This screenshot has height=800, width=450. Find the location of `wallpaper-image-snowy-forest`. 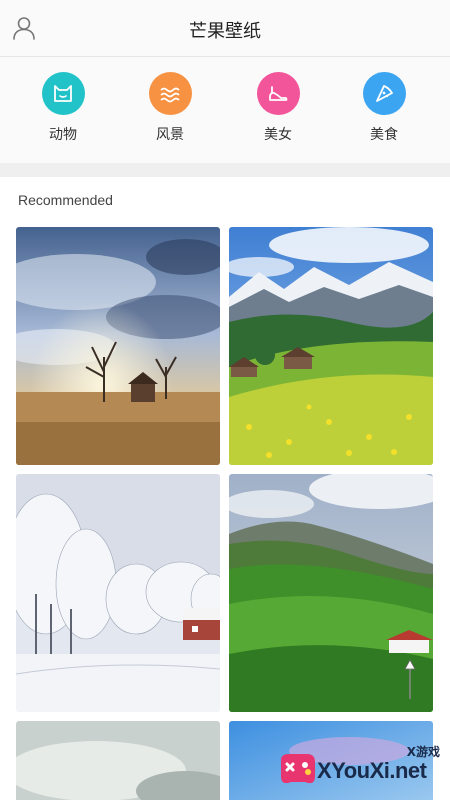

wallpaper-image-snowy-forest is located at coordinates (118, 593).